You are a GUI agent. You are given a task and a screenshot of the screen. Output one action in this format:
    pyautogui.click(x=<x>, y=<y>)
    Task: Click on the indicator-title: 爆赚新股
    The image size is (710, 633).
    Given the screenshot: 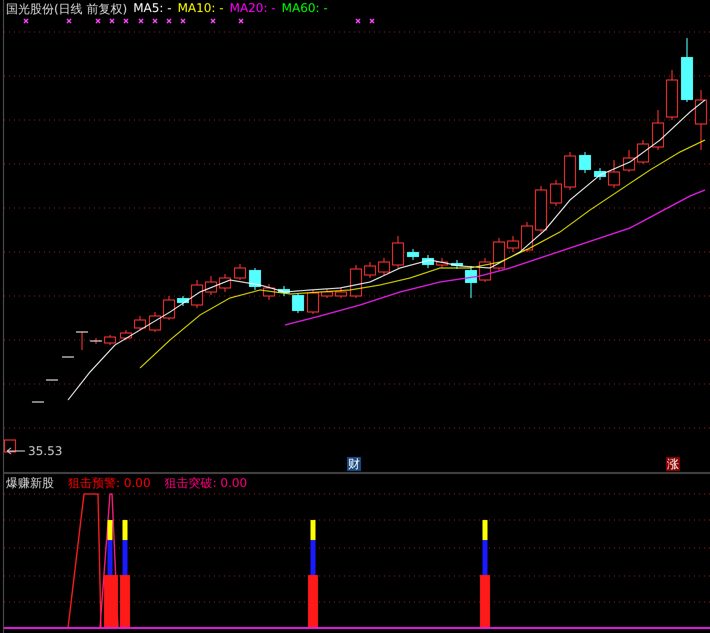 What is the action you would take?
    pyautogui.click(x=30, y=483)
    